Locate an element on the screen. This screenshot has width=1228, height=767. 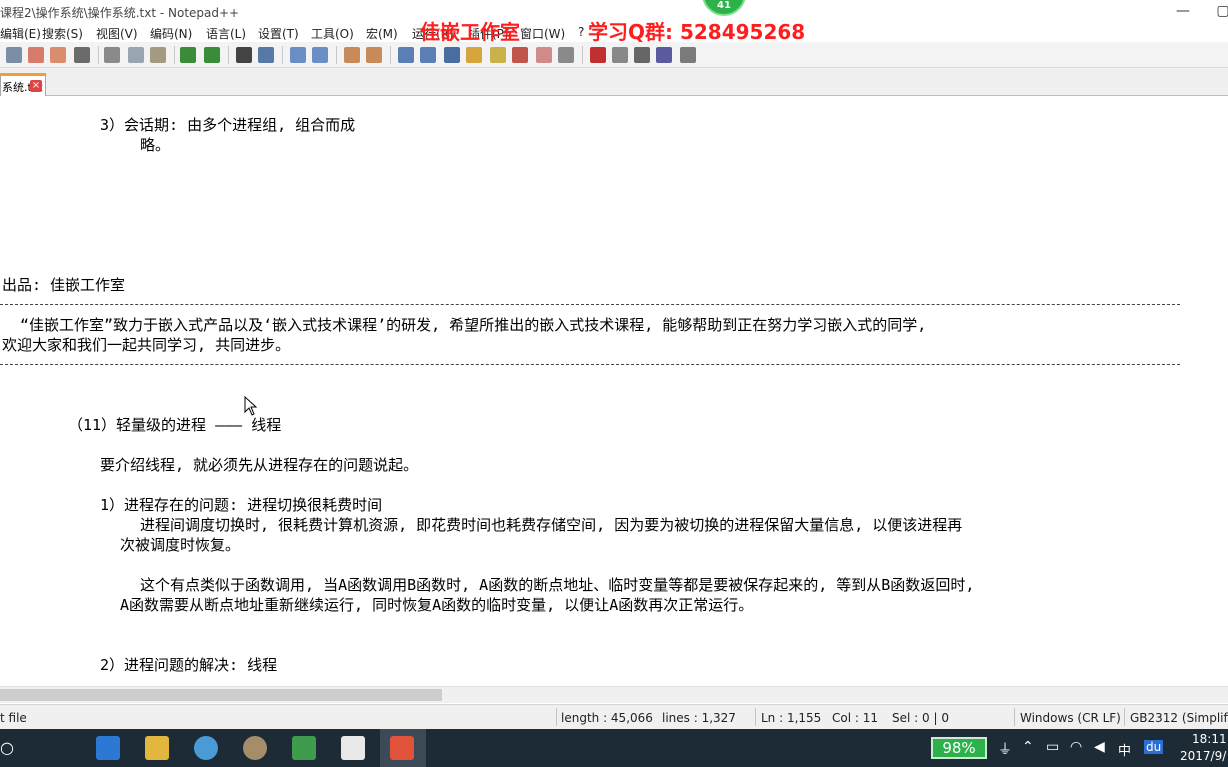
text-line: 略。 is located at coordinates (155, 145).